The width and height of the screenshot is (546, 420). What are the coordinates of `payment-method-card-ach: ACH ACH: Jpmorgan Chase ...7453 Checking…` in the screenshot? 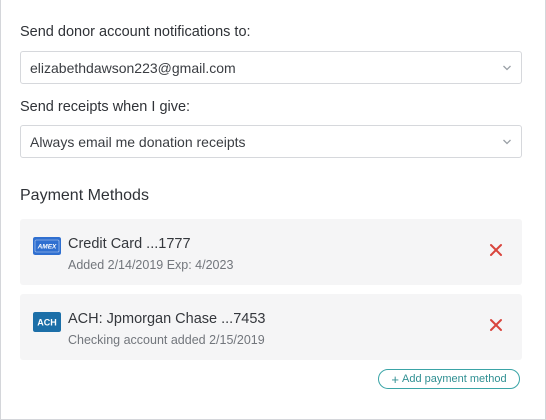 It's located at (271, 327).